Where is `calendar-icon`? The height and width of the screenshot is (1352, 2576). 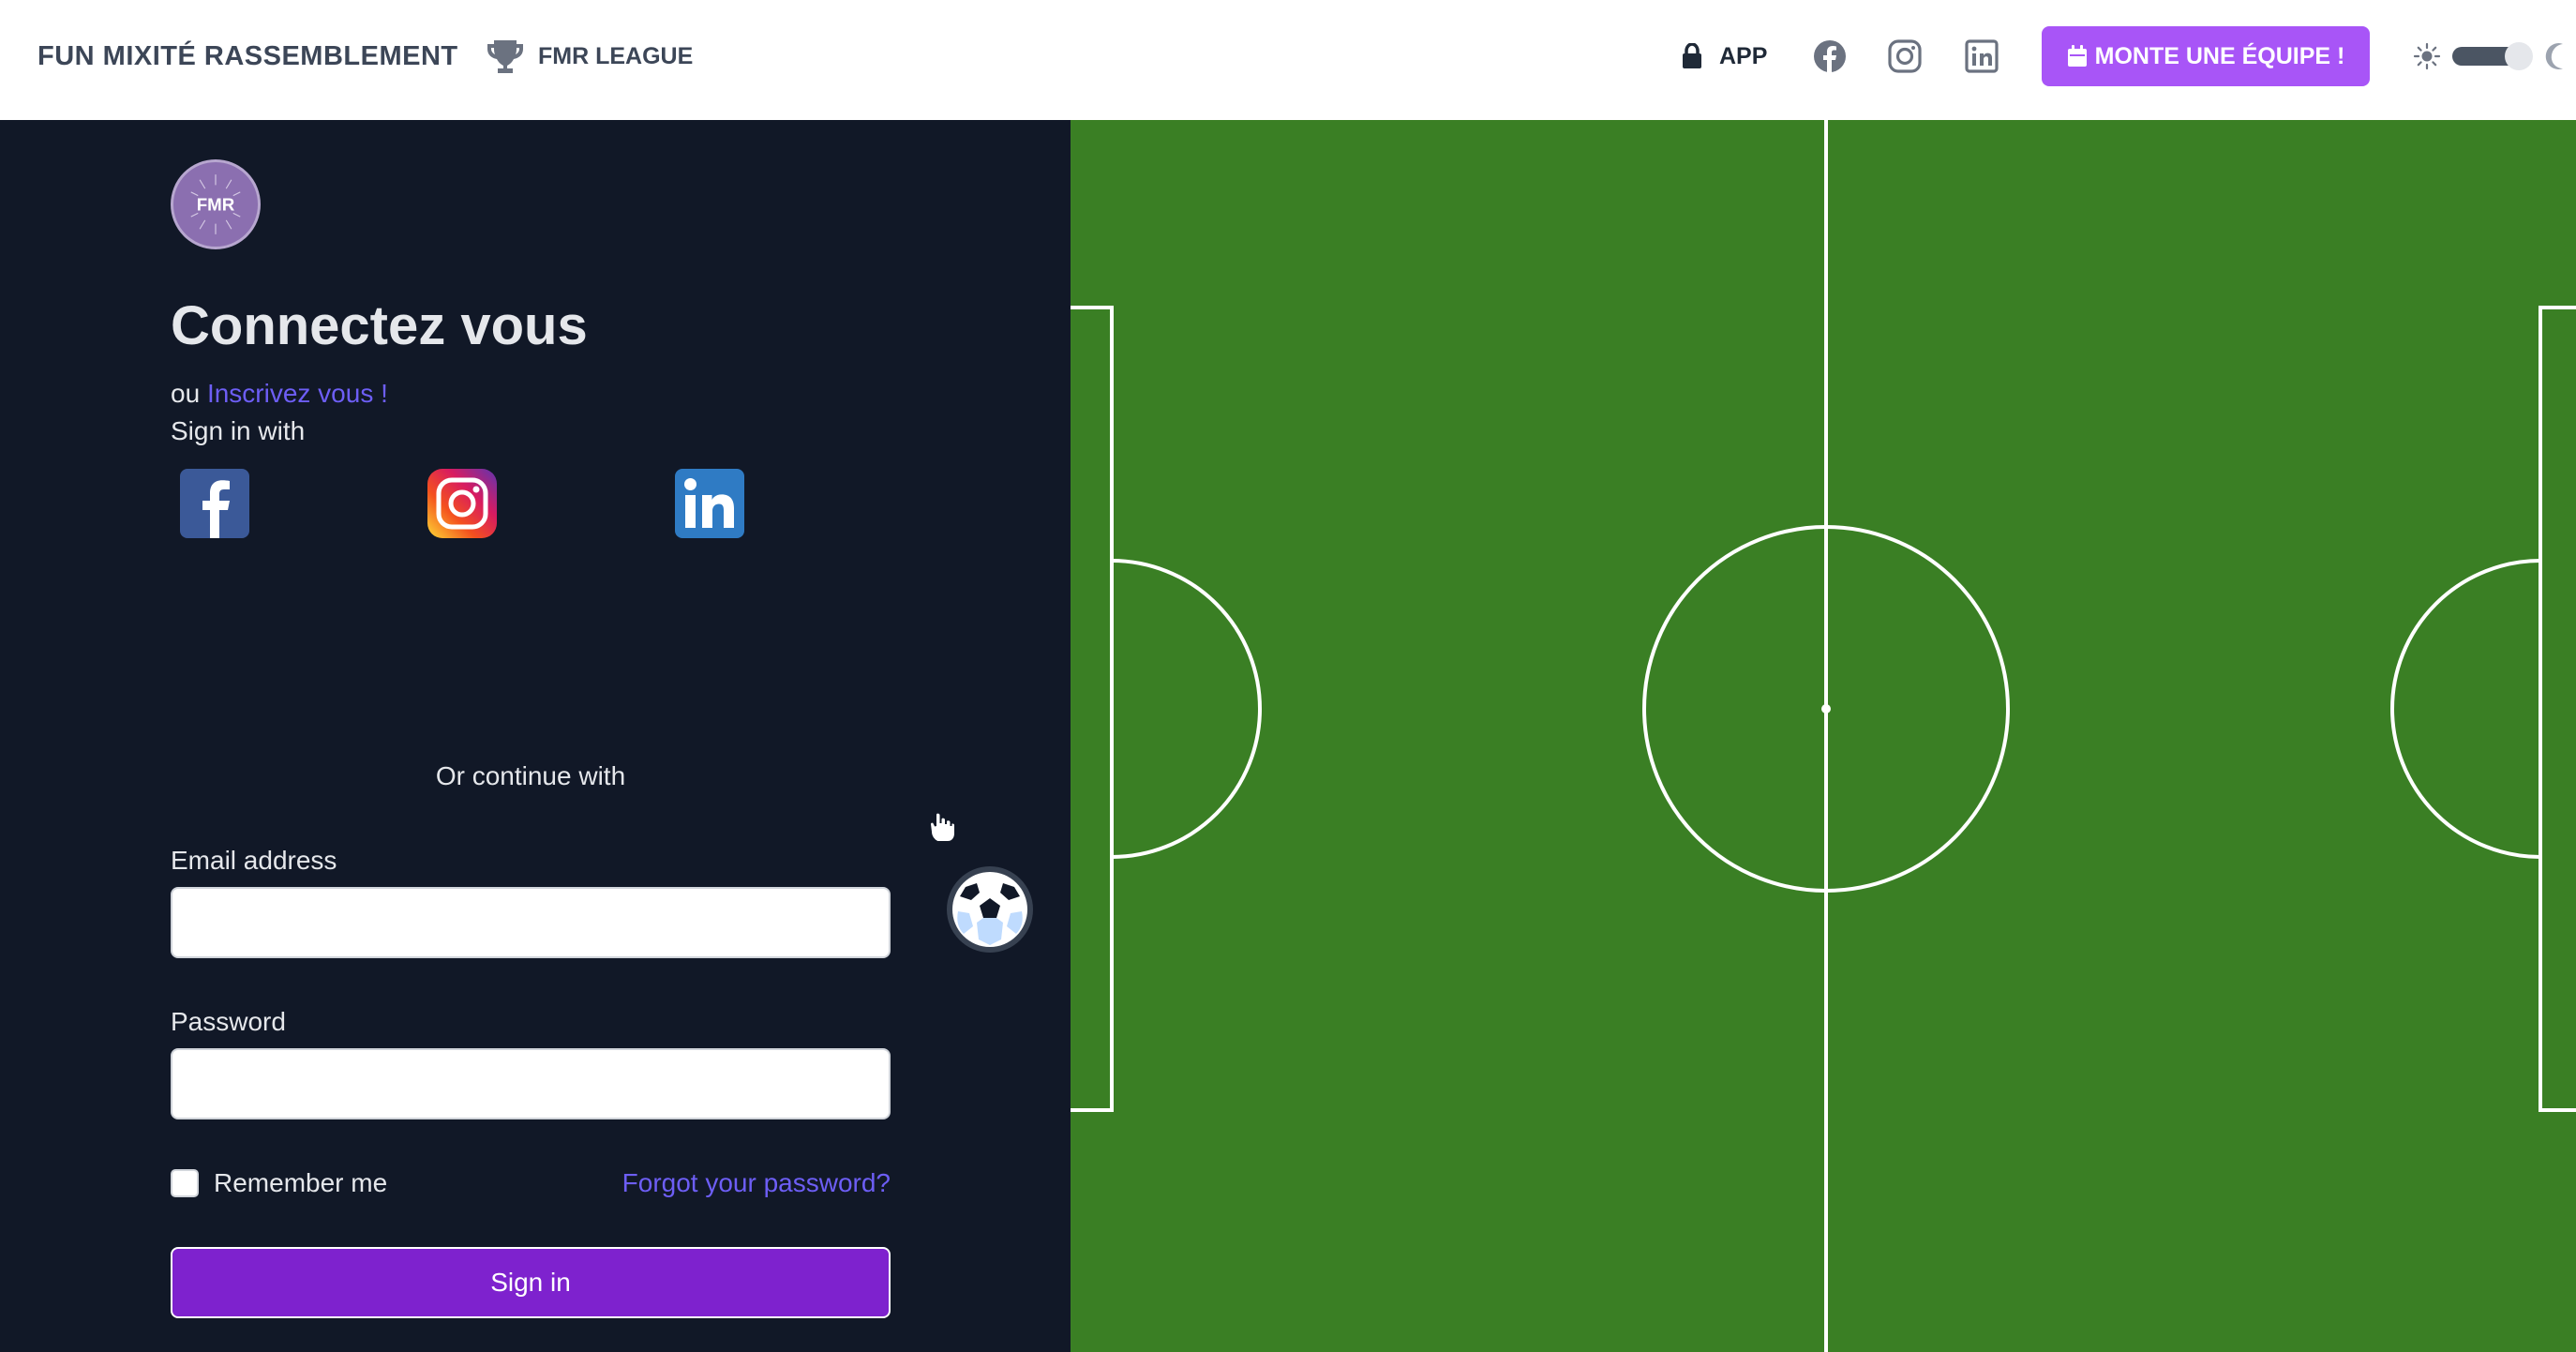
calendar-icon is located at coordinates (2077, 56).